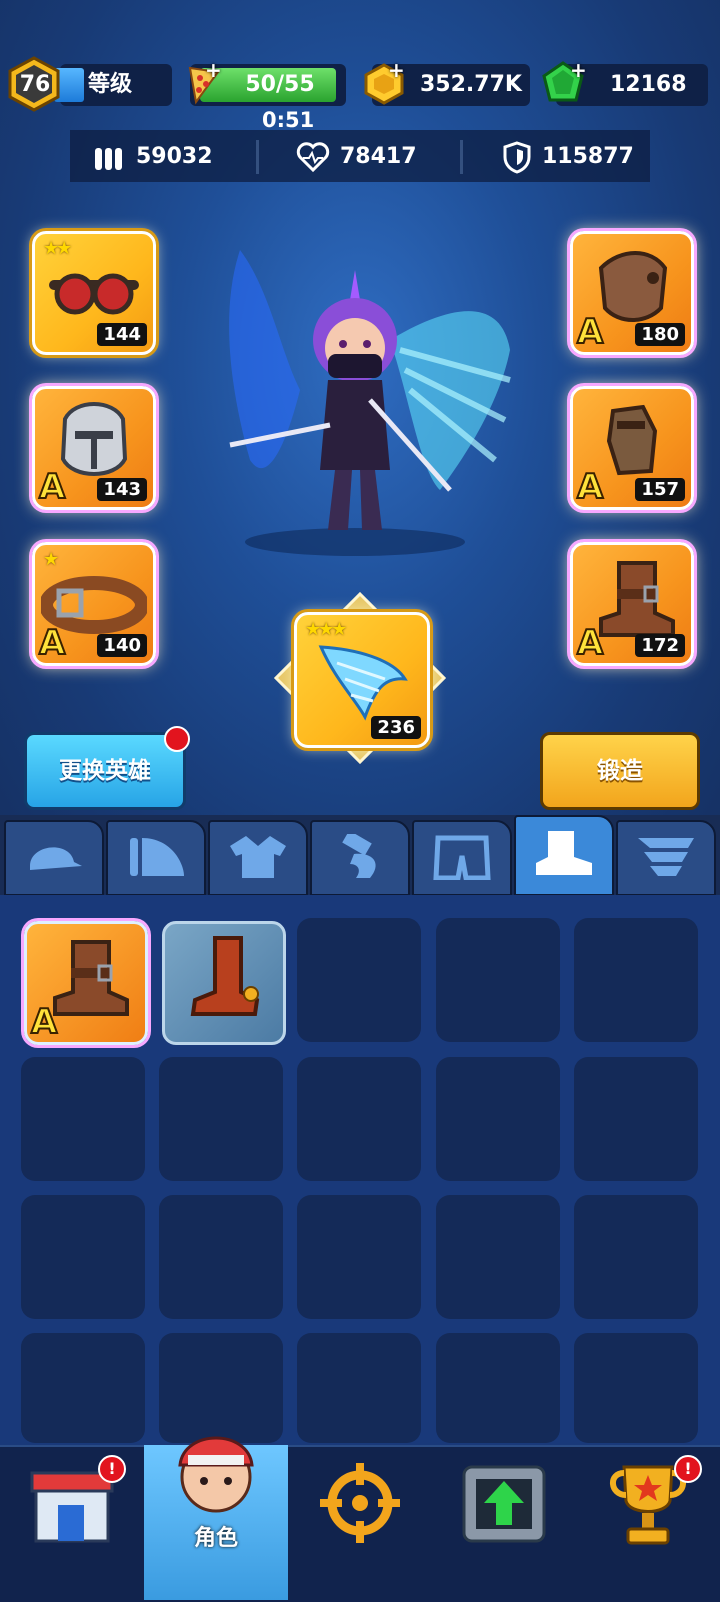  What do you see at coordinates (620, 771) in the screenshot?
I see `forge-button: 锻造` at bounding box center [620, 771].